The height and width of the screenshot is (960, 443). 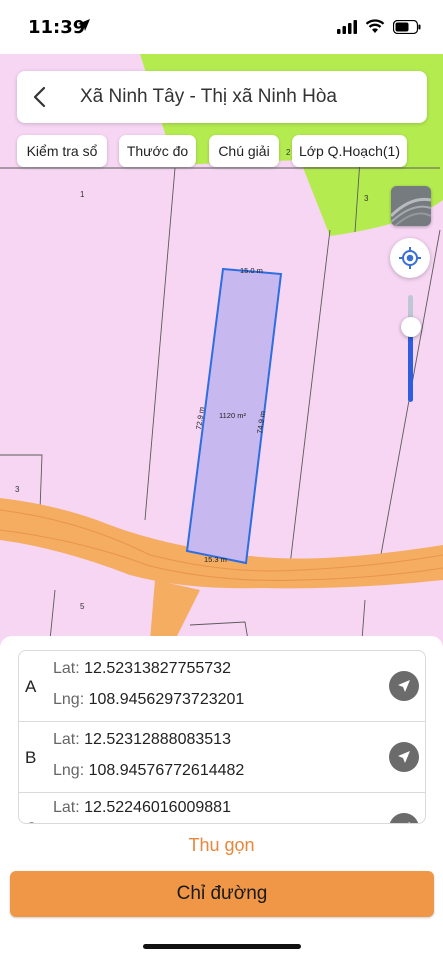 I want to click on plot-edge-bottom: 15.3 m, so click(x=215, y=559).